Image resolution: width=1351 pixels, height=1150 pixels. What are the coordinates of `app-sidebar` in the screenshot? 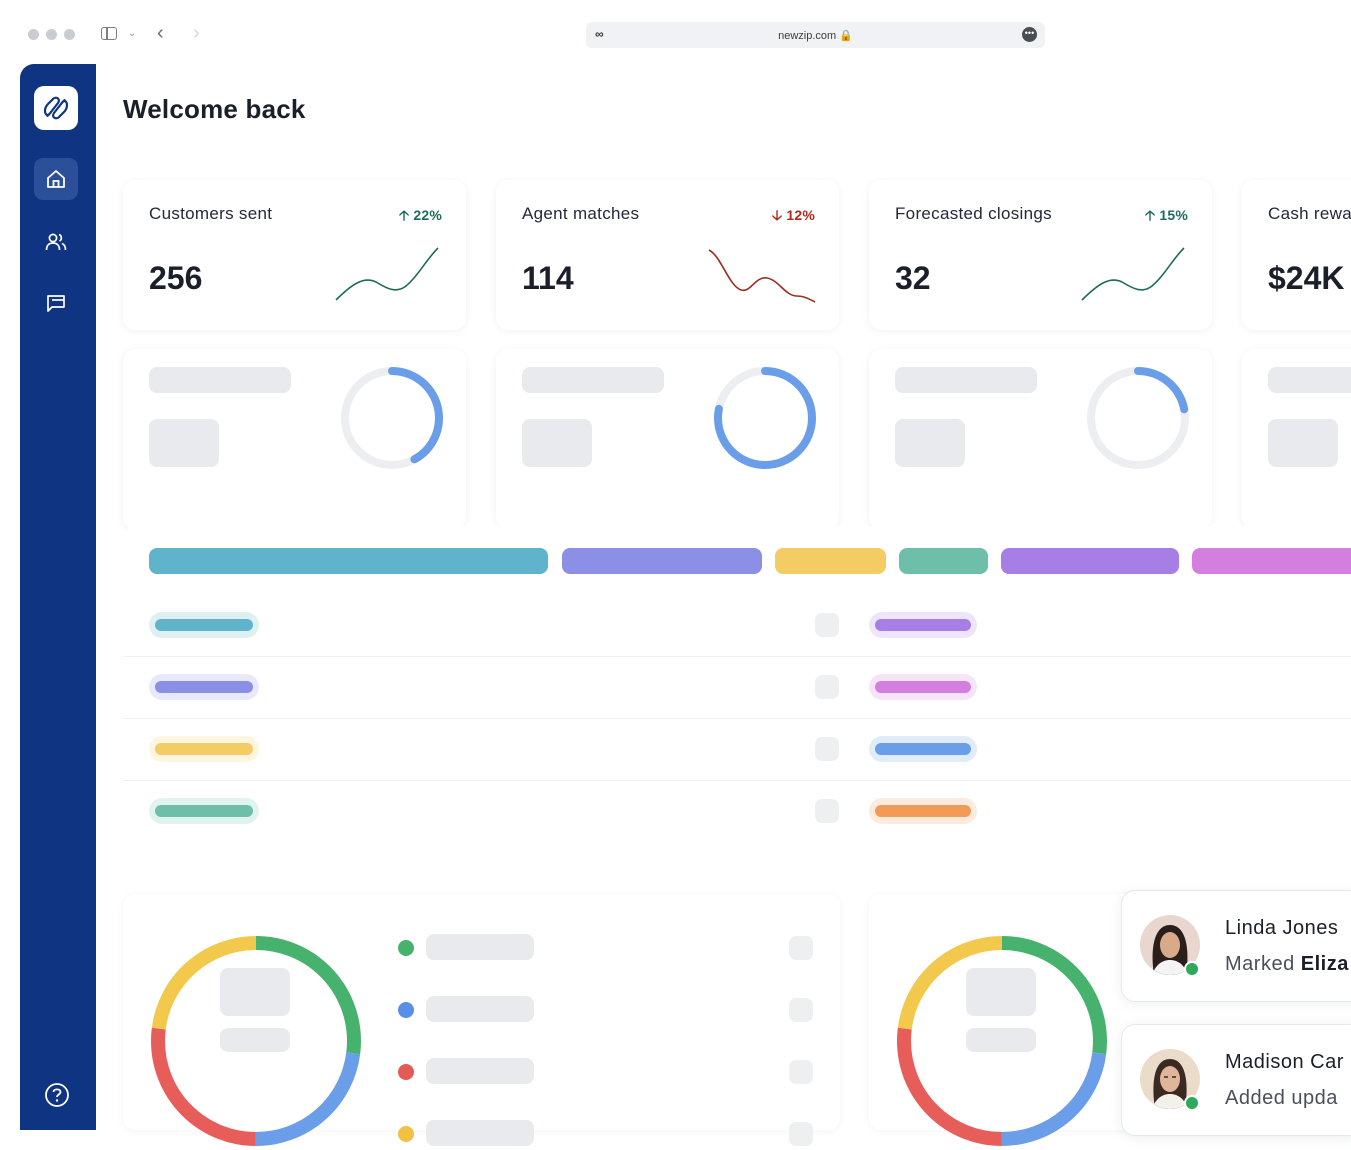 It's located at (58, 597).